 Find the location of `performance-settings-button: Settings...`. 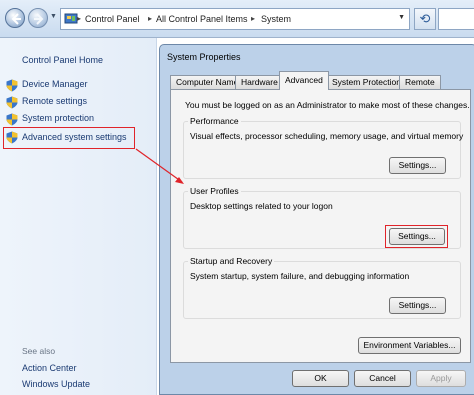

performance-settings-button: Settings... is located at coordinates (417, 165).